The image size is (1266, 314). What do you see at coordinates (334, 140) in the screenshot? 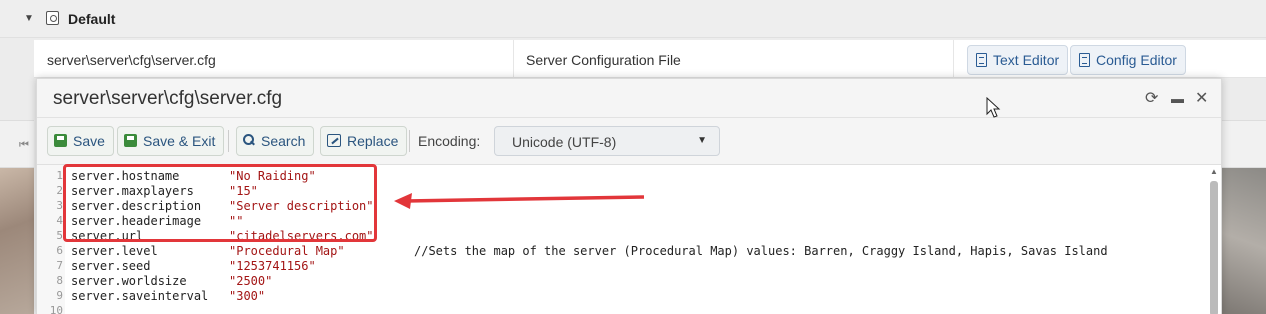
I see `replace-icon` at bounding box center [334, 140].